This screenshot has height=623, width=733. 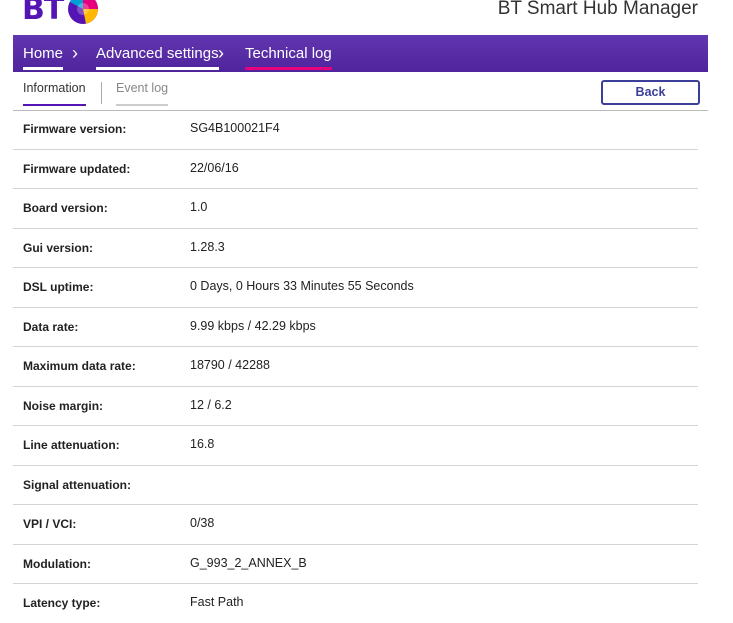 I want to click on info-label: Gui version:, so click(x=58, y=247).